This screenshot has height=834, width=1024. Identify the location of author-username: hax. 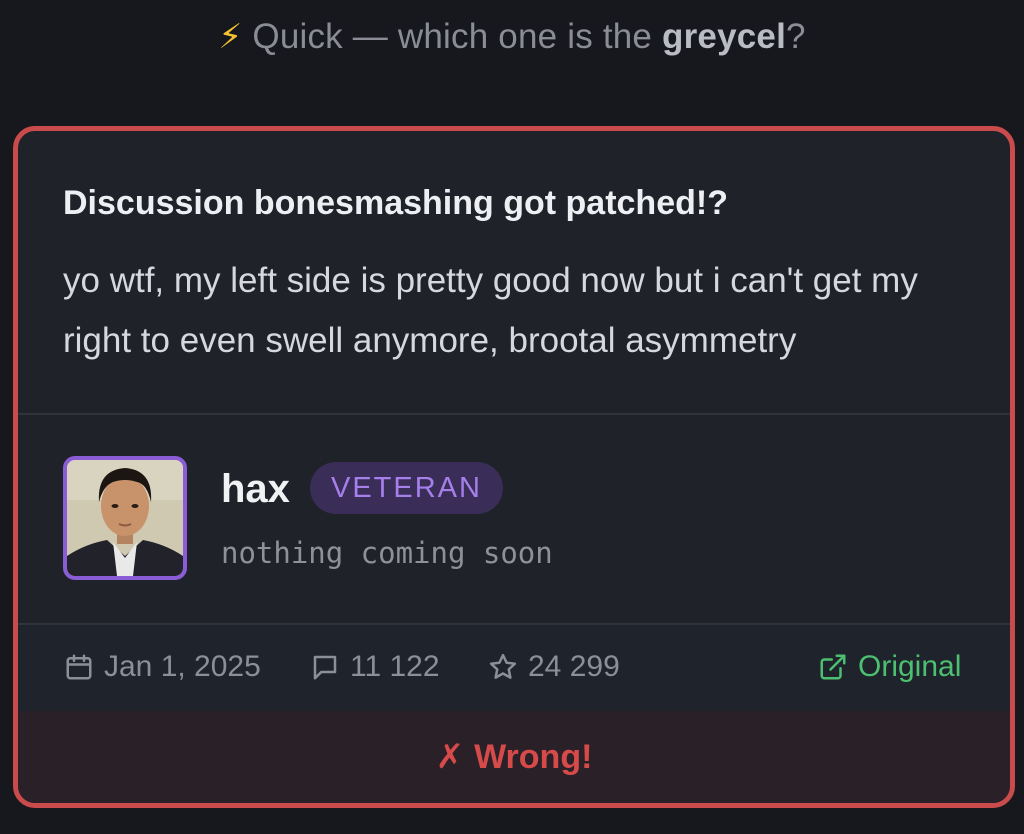
(255, 489).